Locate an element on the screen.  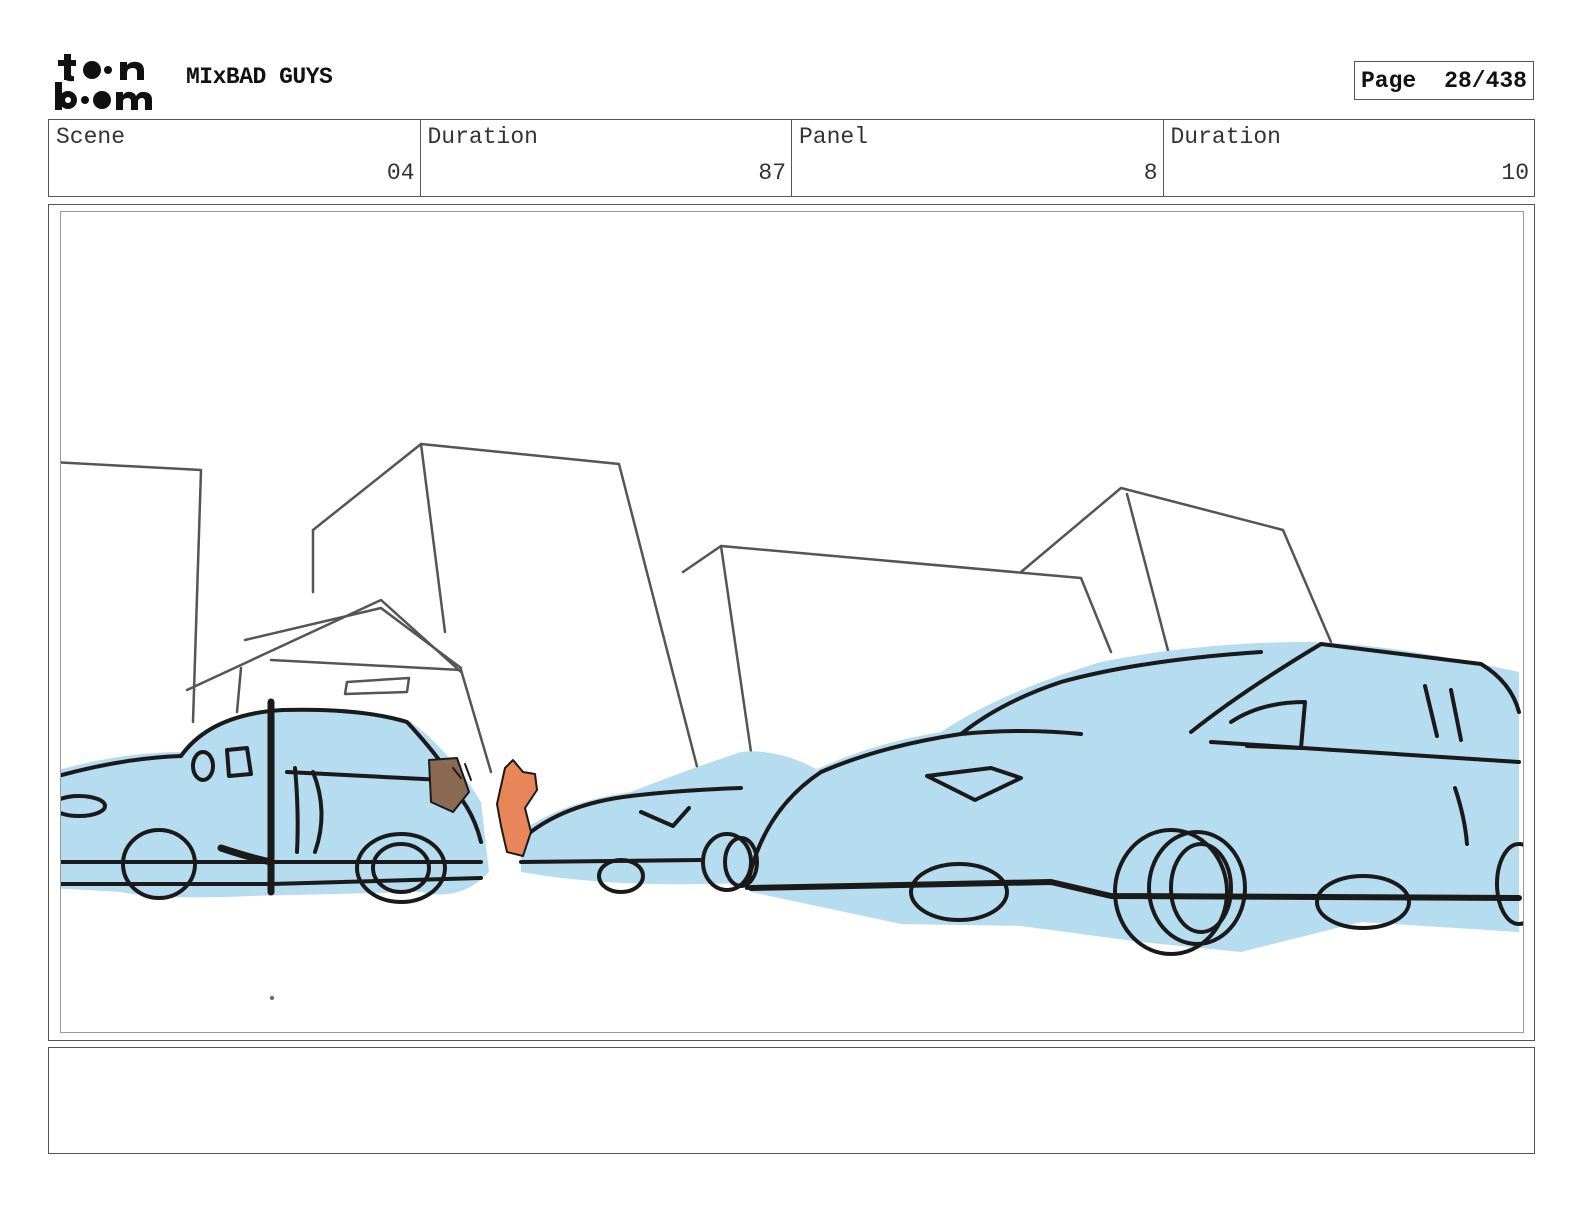
page-counter: Page 28/438 is located at coordinates (1444, 80).